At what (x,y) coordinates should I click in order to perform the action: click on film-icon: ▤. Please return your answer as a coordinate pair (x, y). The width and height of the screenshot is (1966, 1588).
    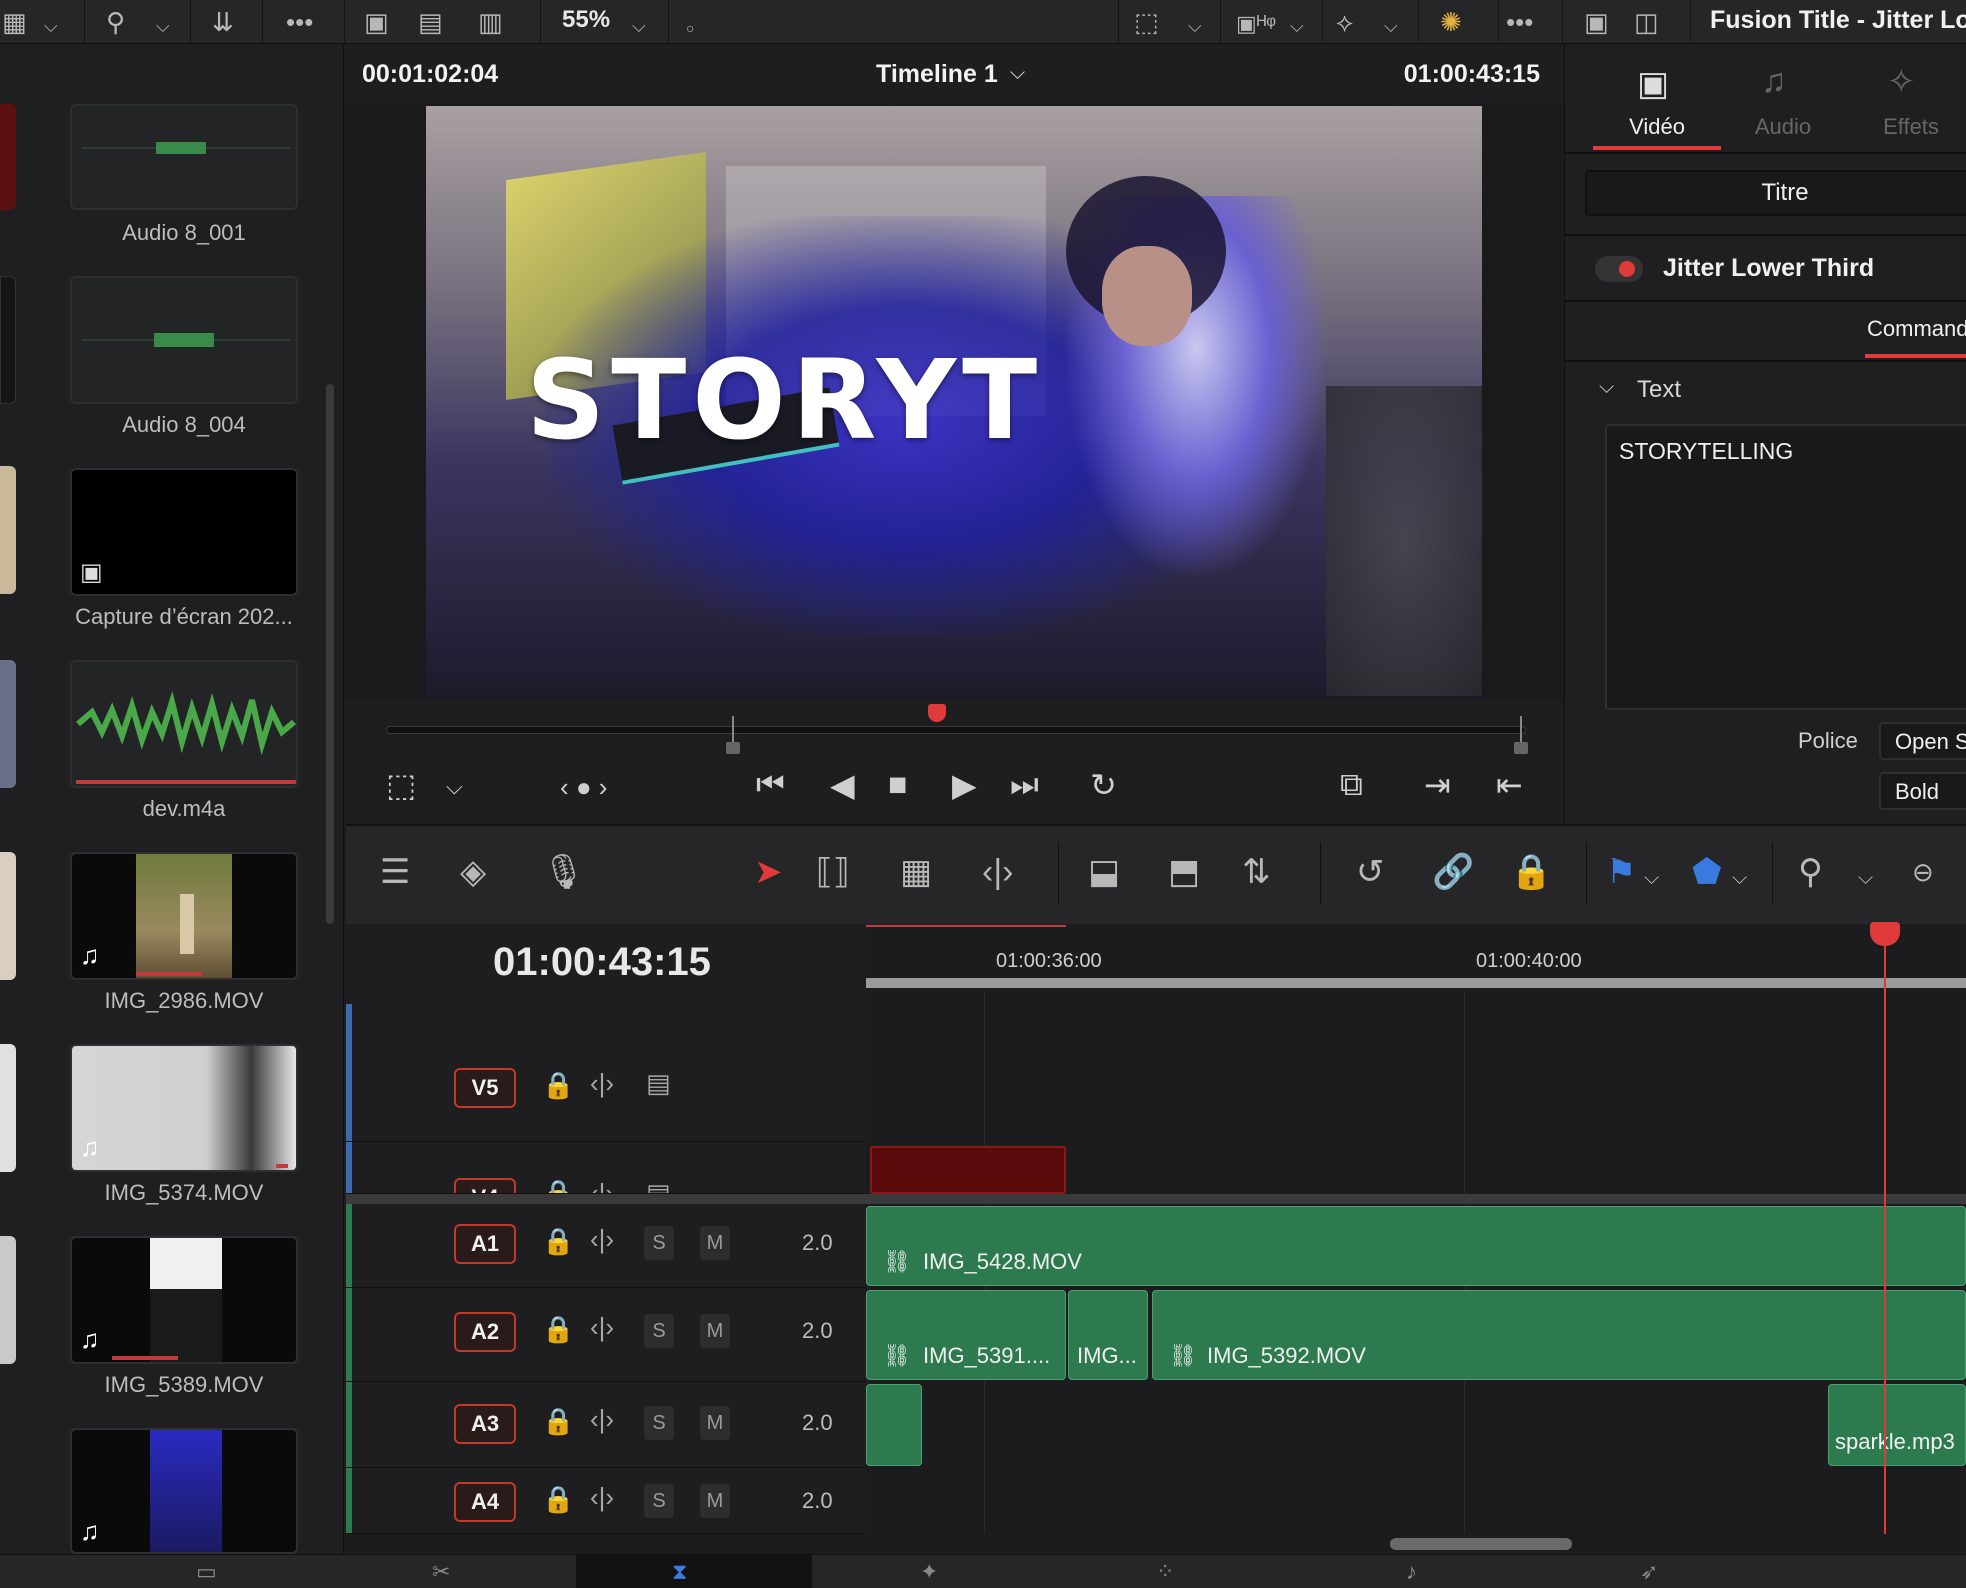
    Looking at the image, I should click on (658, 1185).